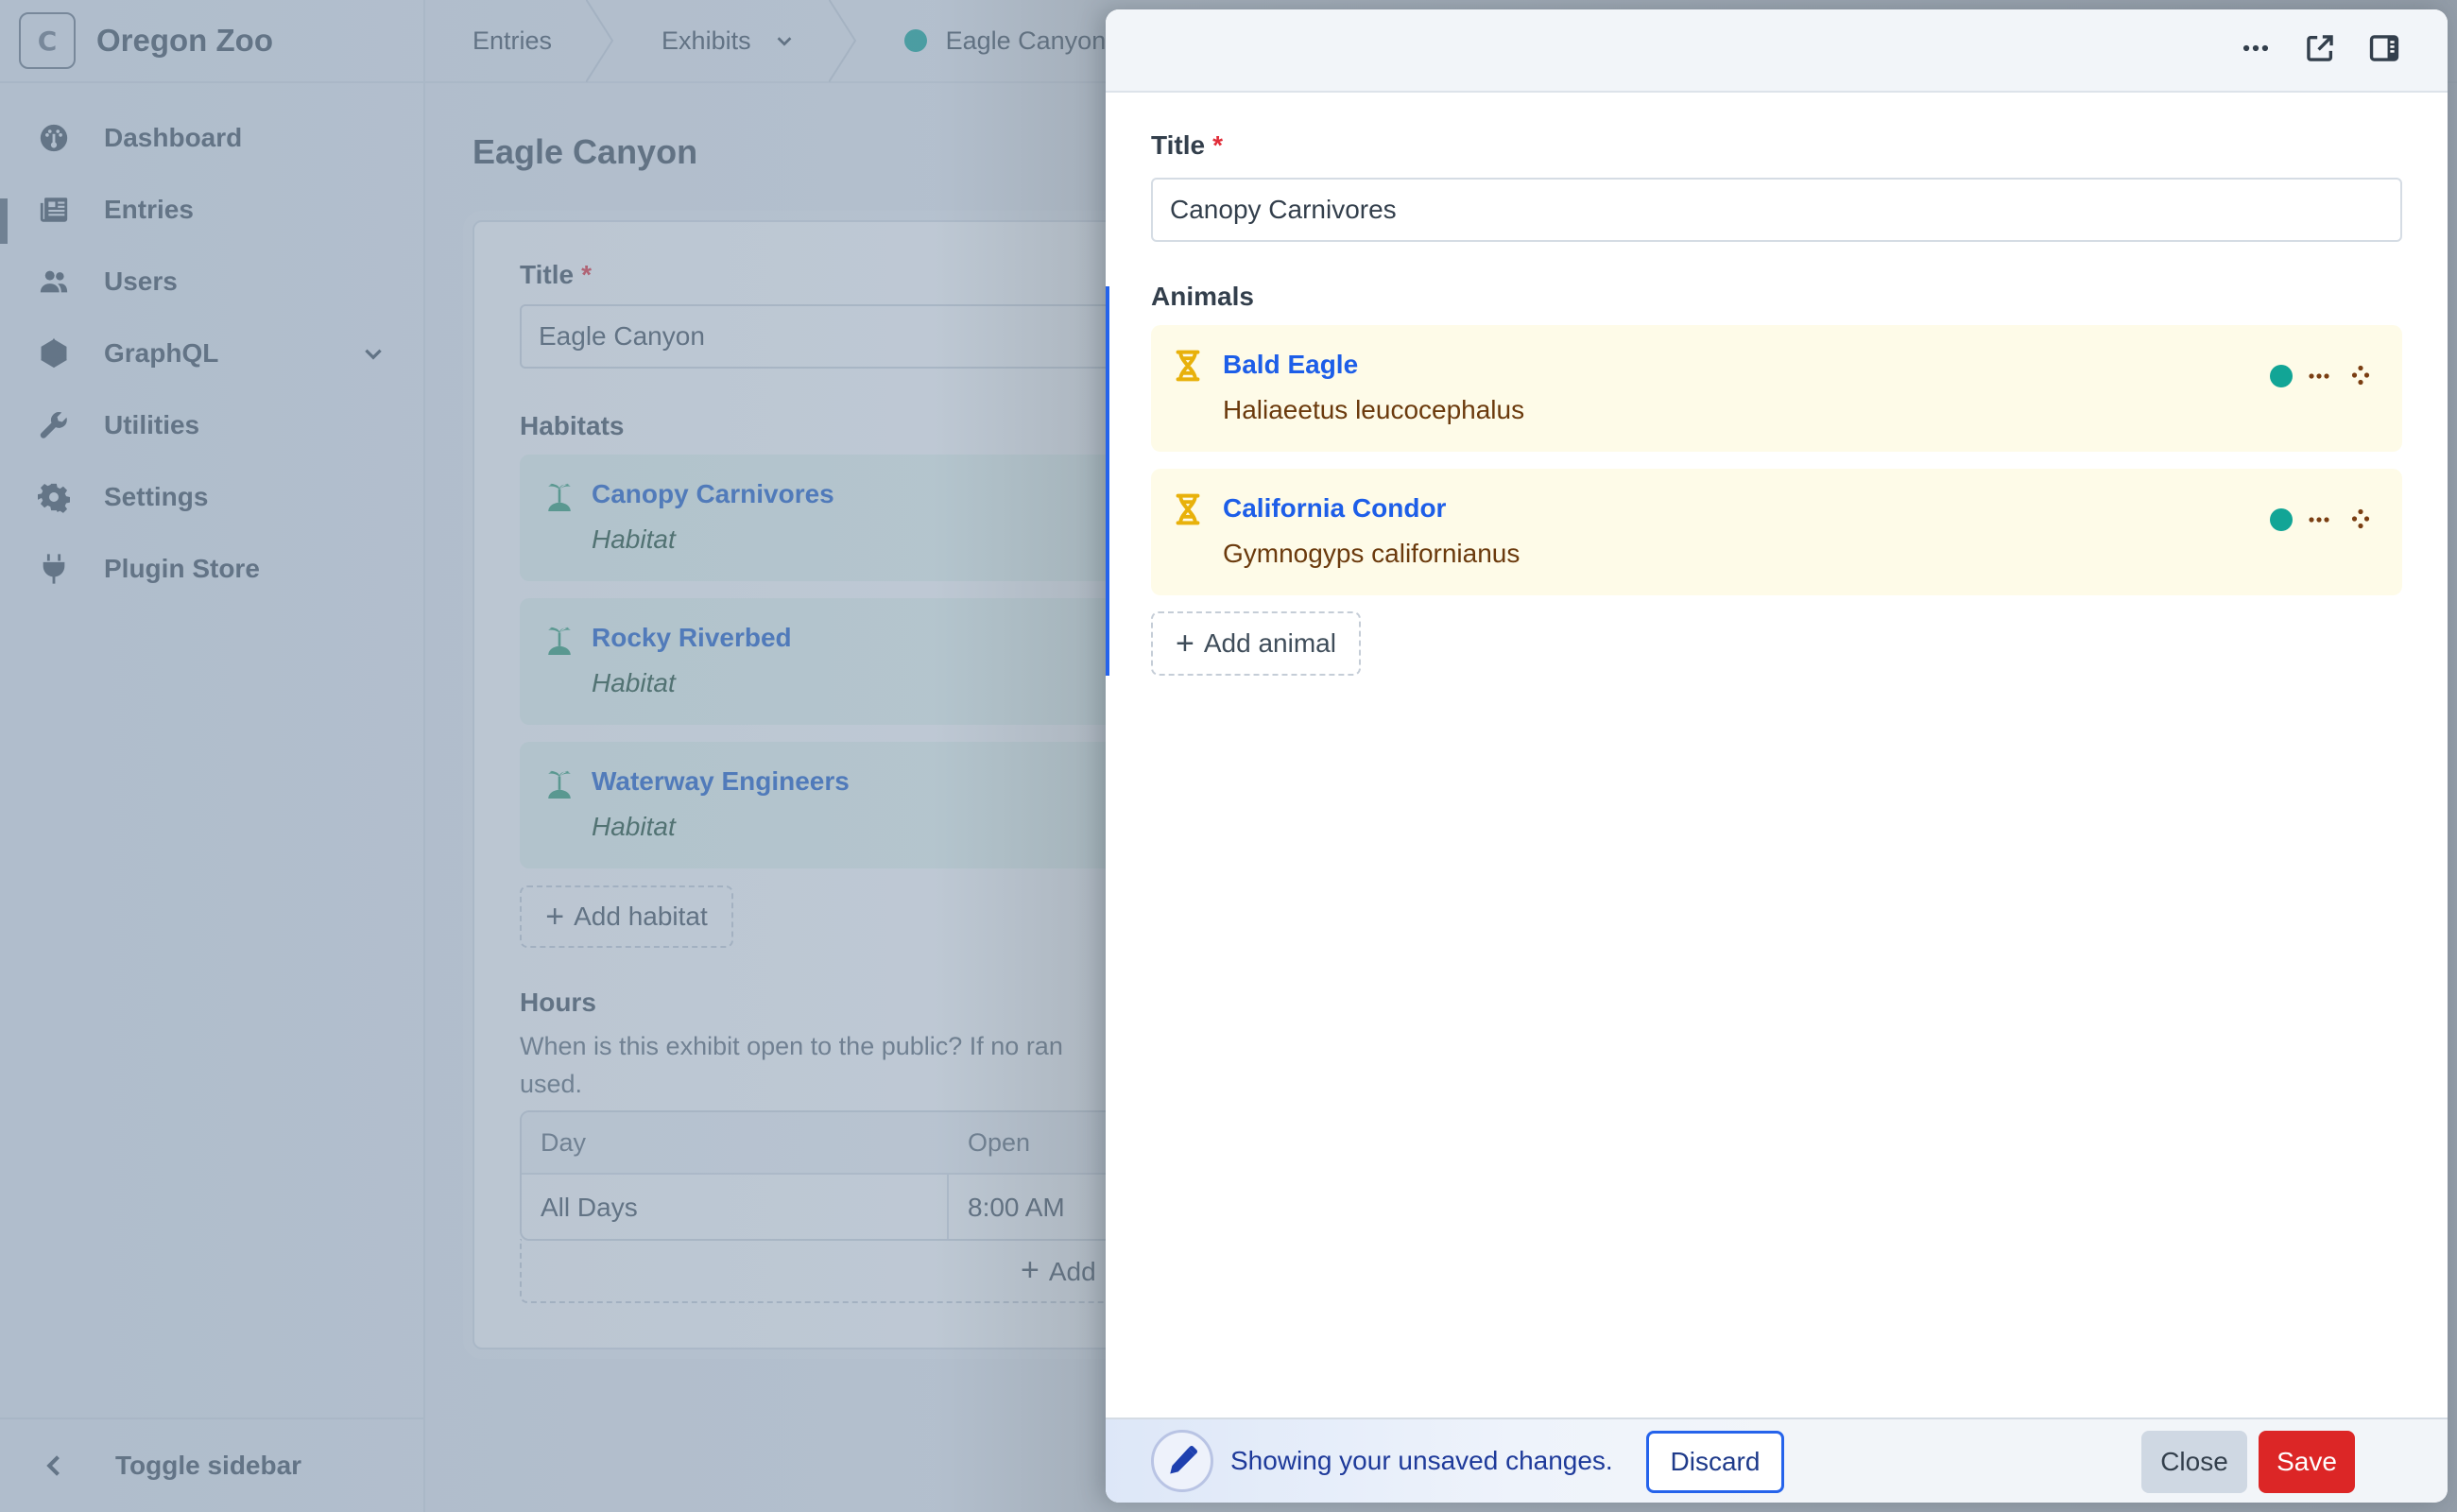 The height and width of the screenshot is (1512, 2457). Describe the element at coordinates (2307, 1462) in the screenshot. I see `save-button: Save` at that location.